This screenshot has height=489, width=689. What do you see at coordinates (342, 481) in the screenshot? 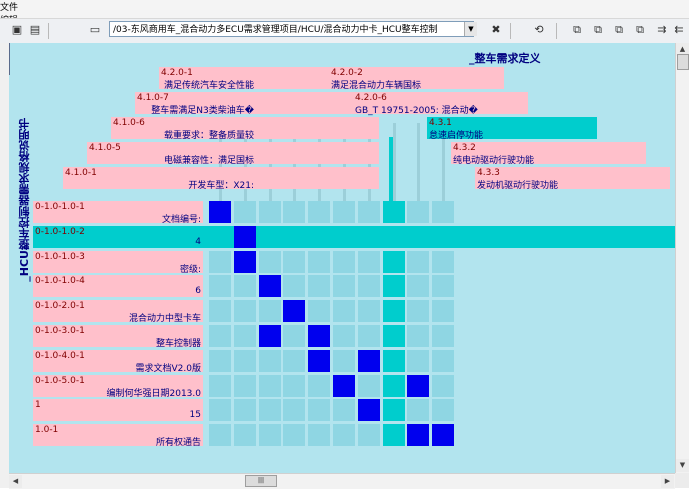
I see `horizontal-scrollbar: ◀ ▶` at bounding box center [342, 481].